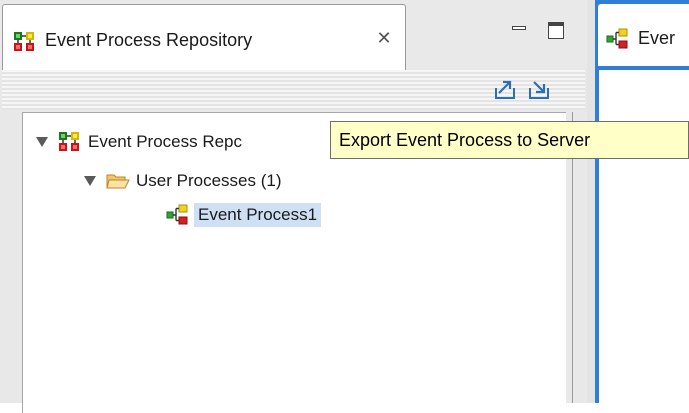  Describe the element at coordinates (69, 141) in the screenshot. I see `repository-icon` at that location.